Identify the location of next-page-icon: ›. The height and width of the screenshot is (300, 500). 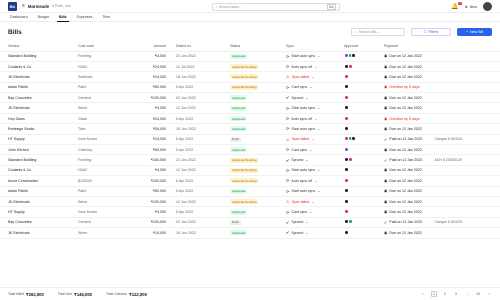
(489, 294).